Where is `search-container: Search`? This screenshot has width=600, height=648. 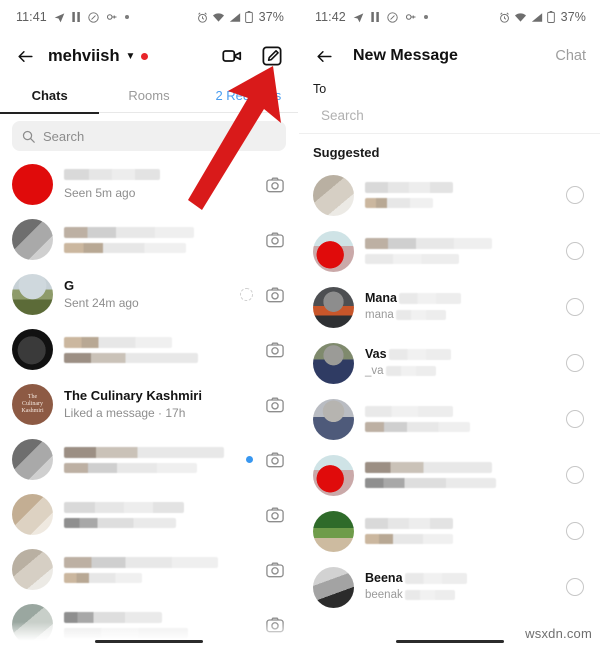 search-container: Search is located at coordinates (149, 135).